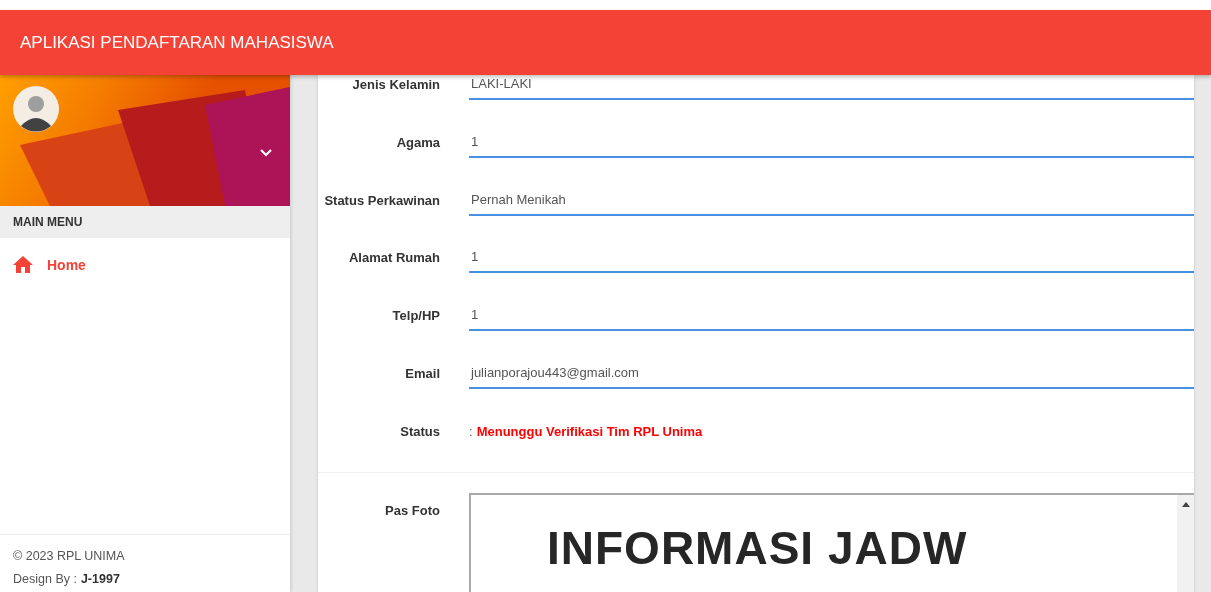  Describe the element at coordinates (831, 88) in the screenshot. I see `input-field: LAKI-LAKI` at that location.